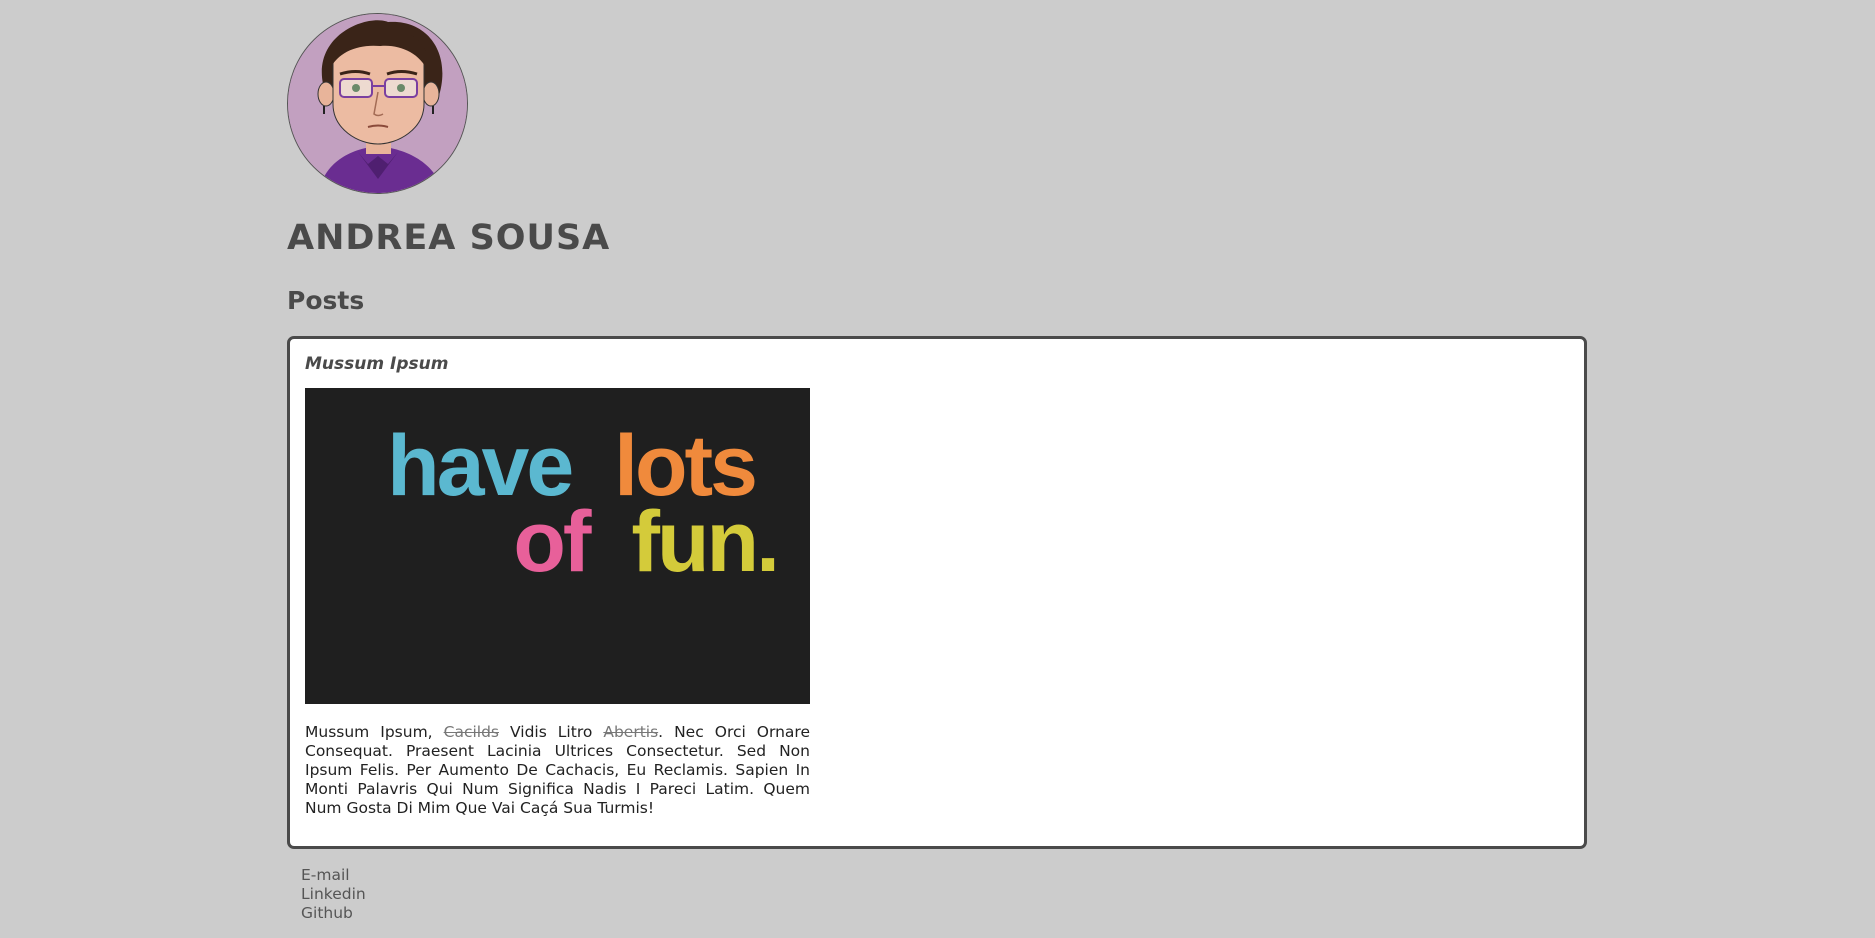  What do you see at coordinates (326, 300) in the screenshot?
I see `posts-section-title: Posts` at bounding box center [326, 300].